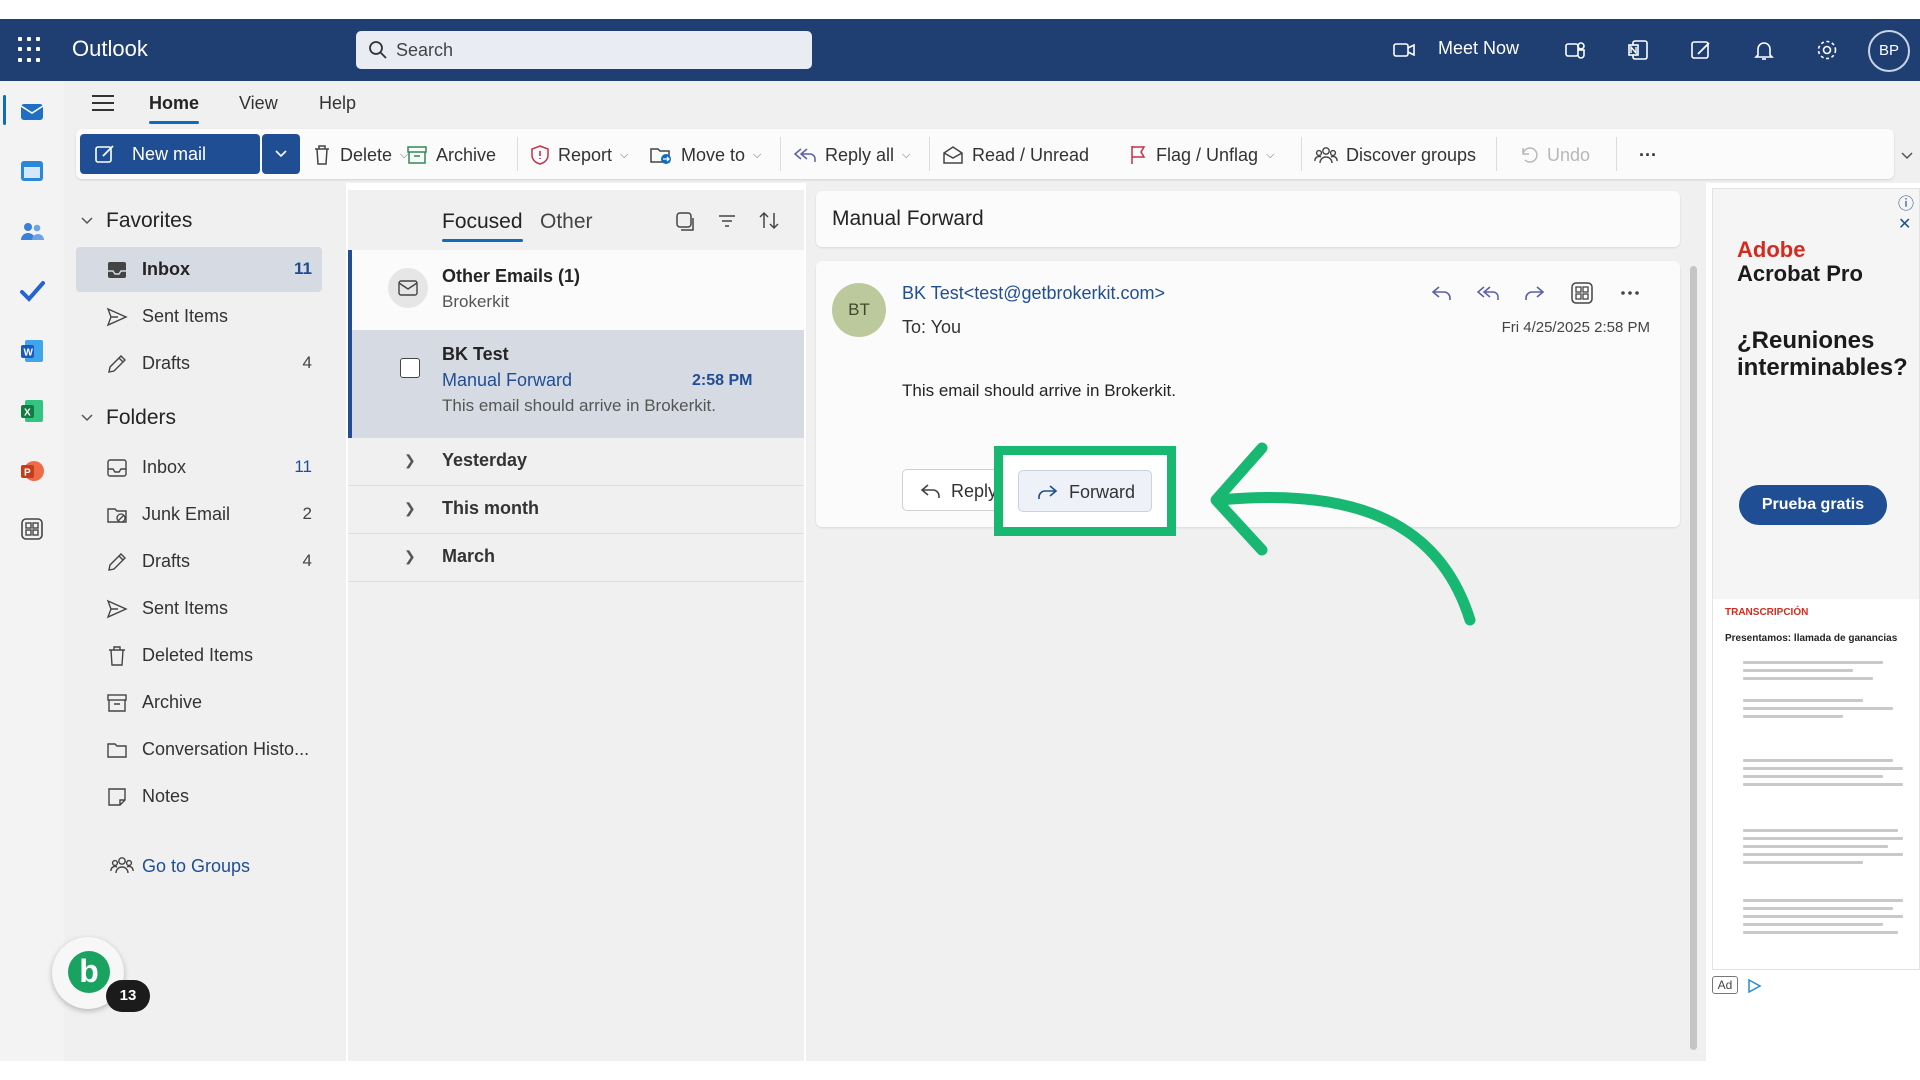 The width and height of the screenshot is (1920, 1080). I want to click on select-mode-icon, so click(685, 221).